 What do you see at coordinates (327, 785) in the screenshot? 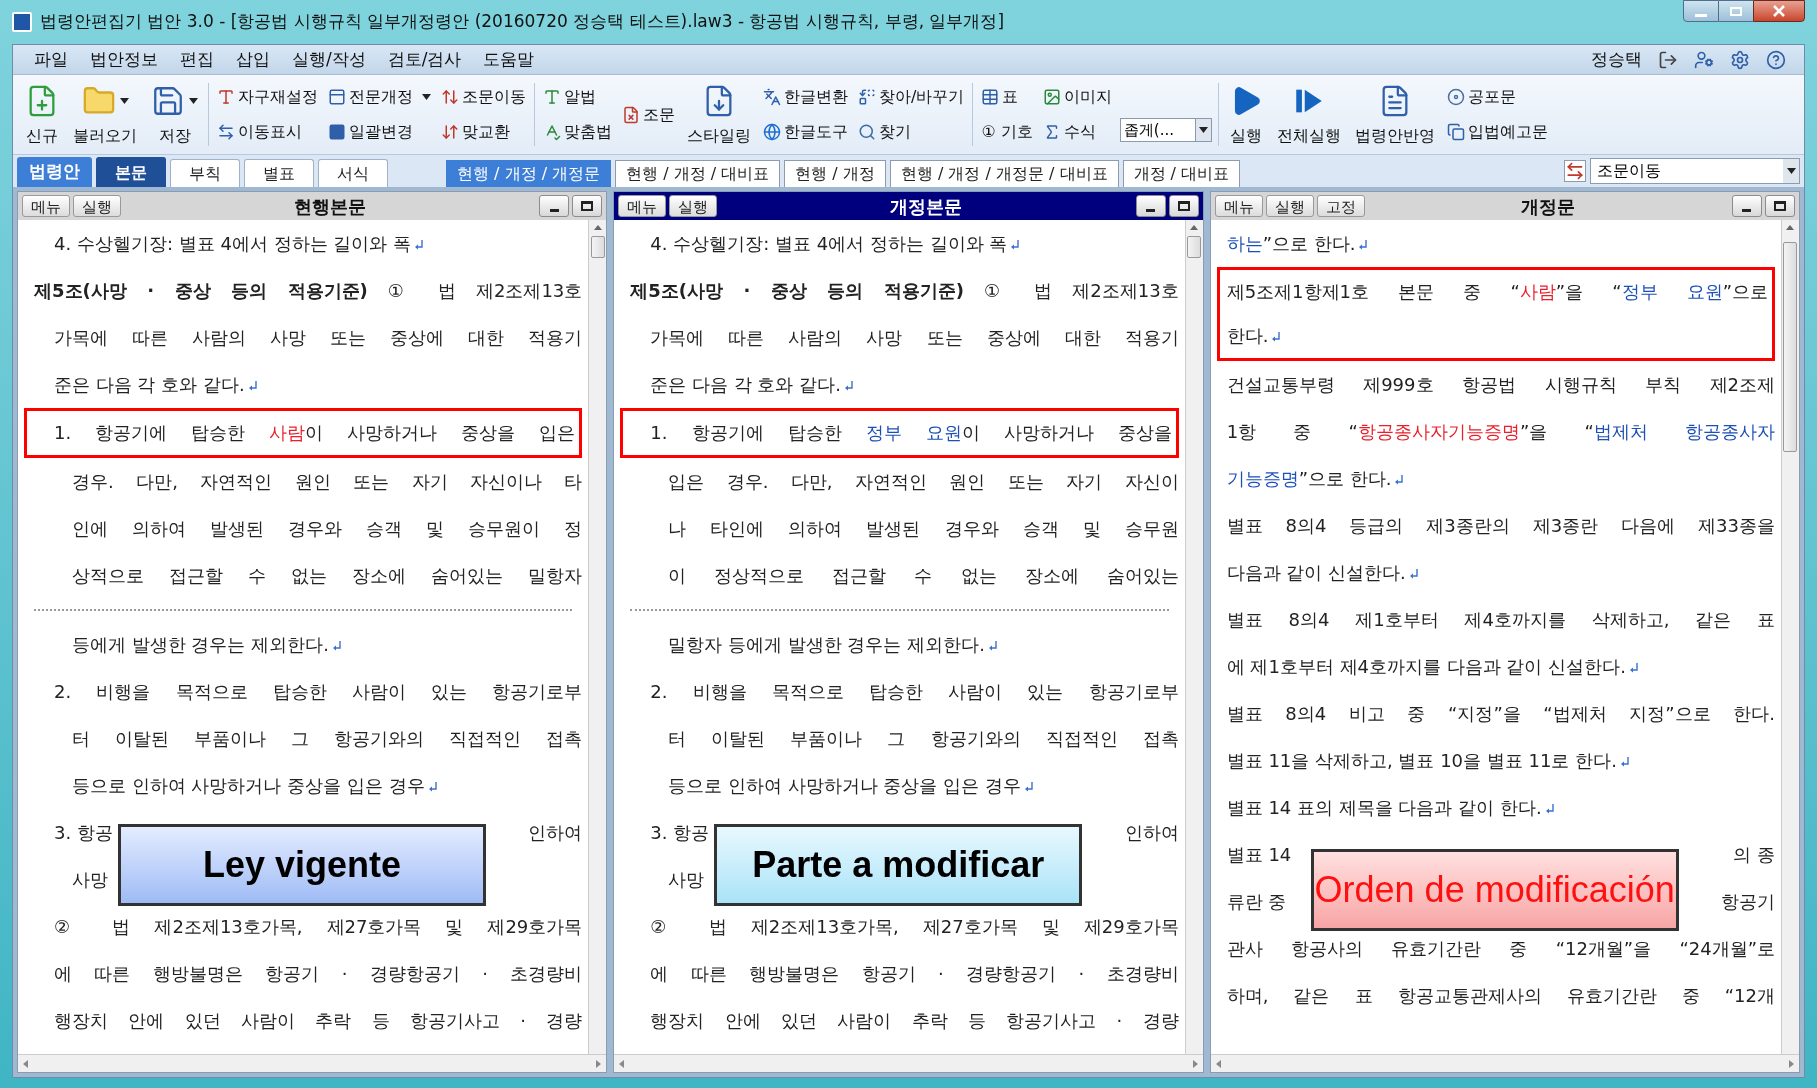
I see `text-line: 등으로 인하여 사망하거나 중상을 입은 경우` at bounding box center [327, 785].